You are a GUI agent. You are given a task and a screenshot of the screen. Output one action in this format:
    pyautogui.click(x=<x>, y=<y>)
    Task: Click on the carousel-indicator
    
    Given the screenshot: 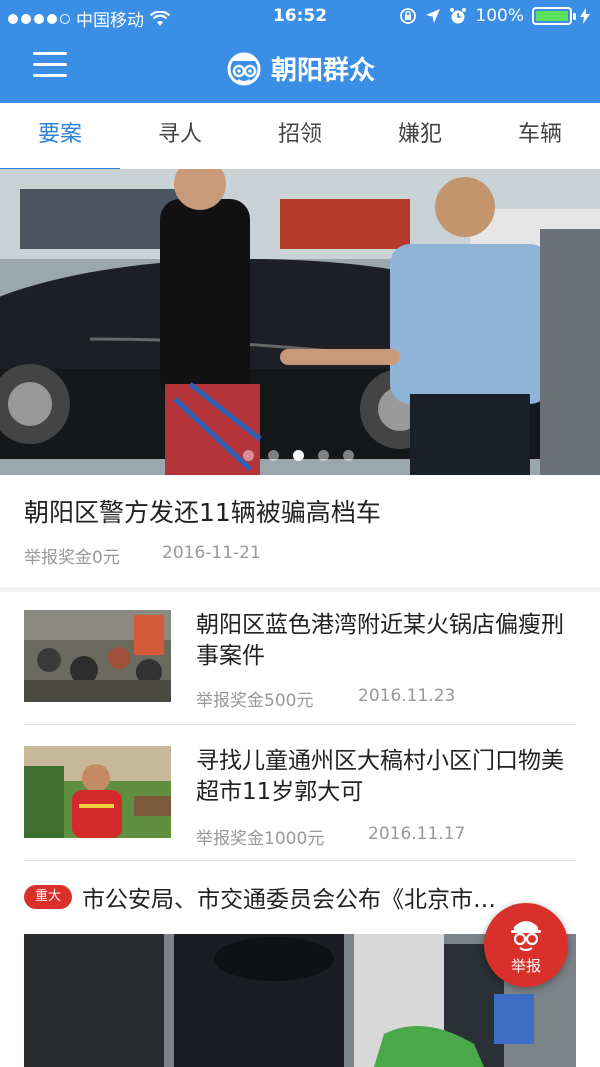 What is the action you would take?
    pyautogui.click(x=298, y=455)
    